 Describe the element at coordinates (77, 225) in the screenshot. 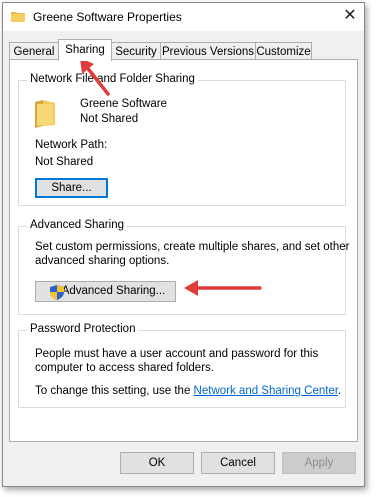

I see `group-title: Advanced Sharing` at that location.